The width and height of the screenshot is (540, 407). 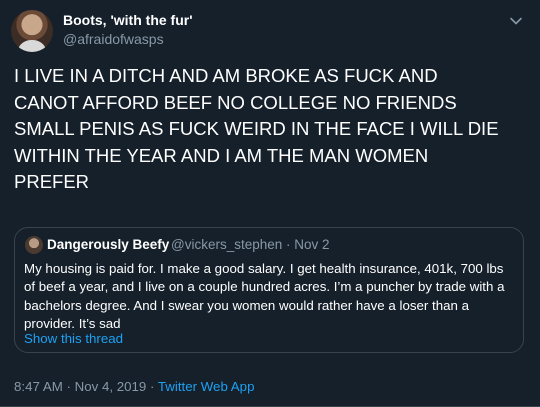 I want to click on quoted-handle-date: @vickers_stephen · Nov 2, so click(x=250, y=244).